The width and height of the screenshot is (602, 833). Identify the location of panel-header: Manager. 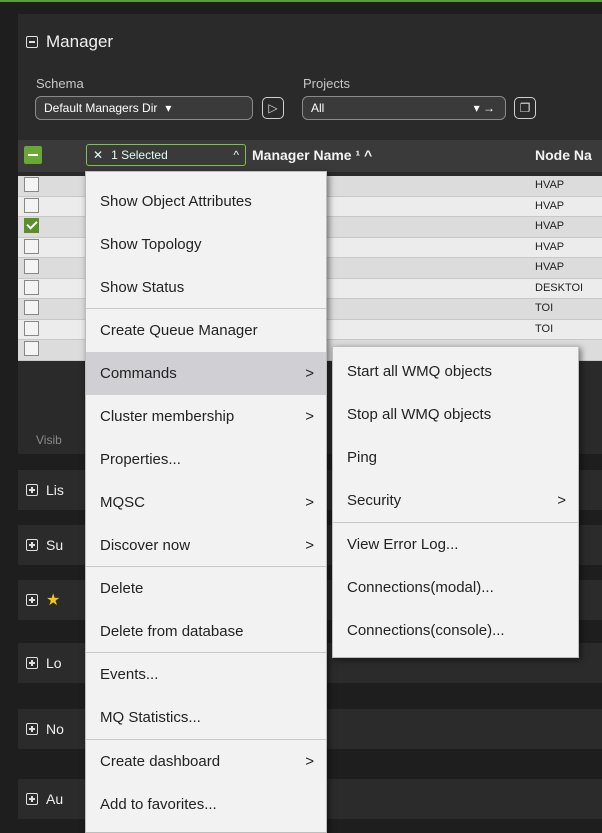
(69, 42).